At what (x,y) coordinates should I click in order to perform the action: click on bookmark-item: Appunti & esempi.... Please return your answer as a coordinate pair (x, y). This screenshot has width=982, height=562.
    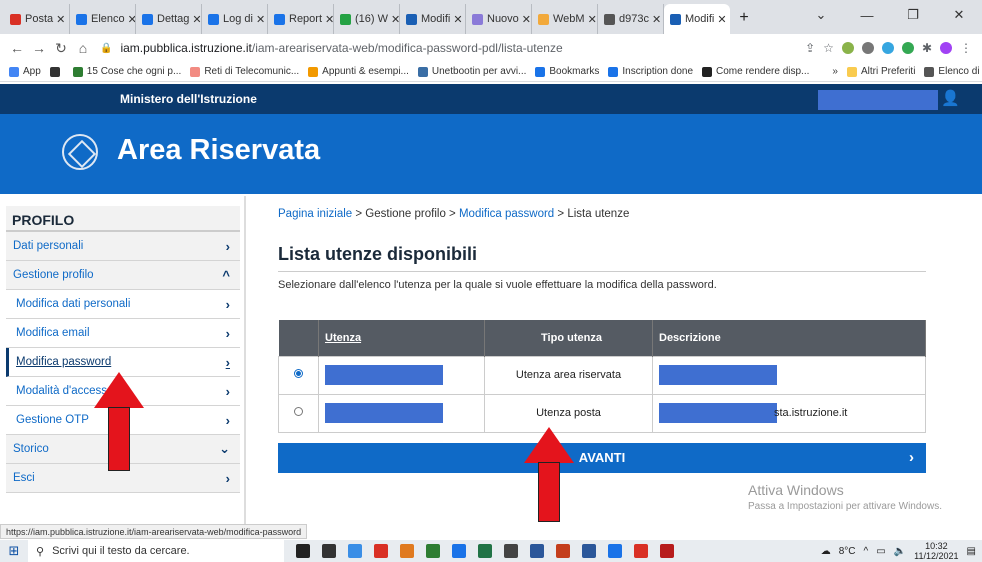
    Looking at the image, I should click on (358, 71).